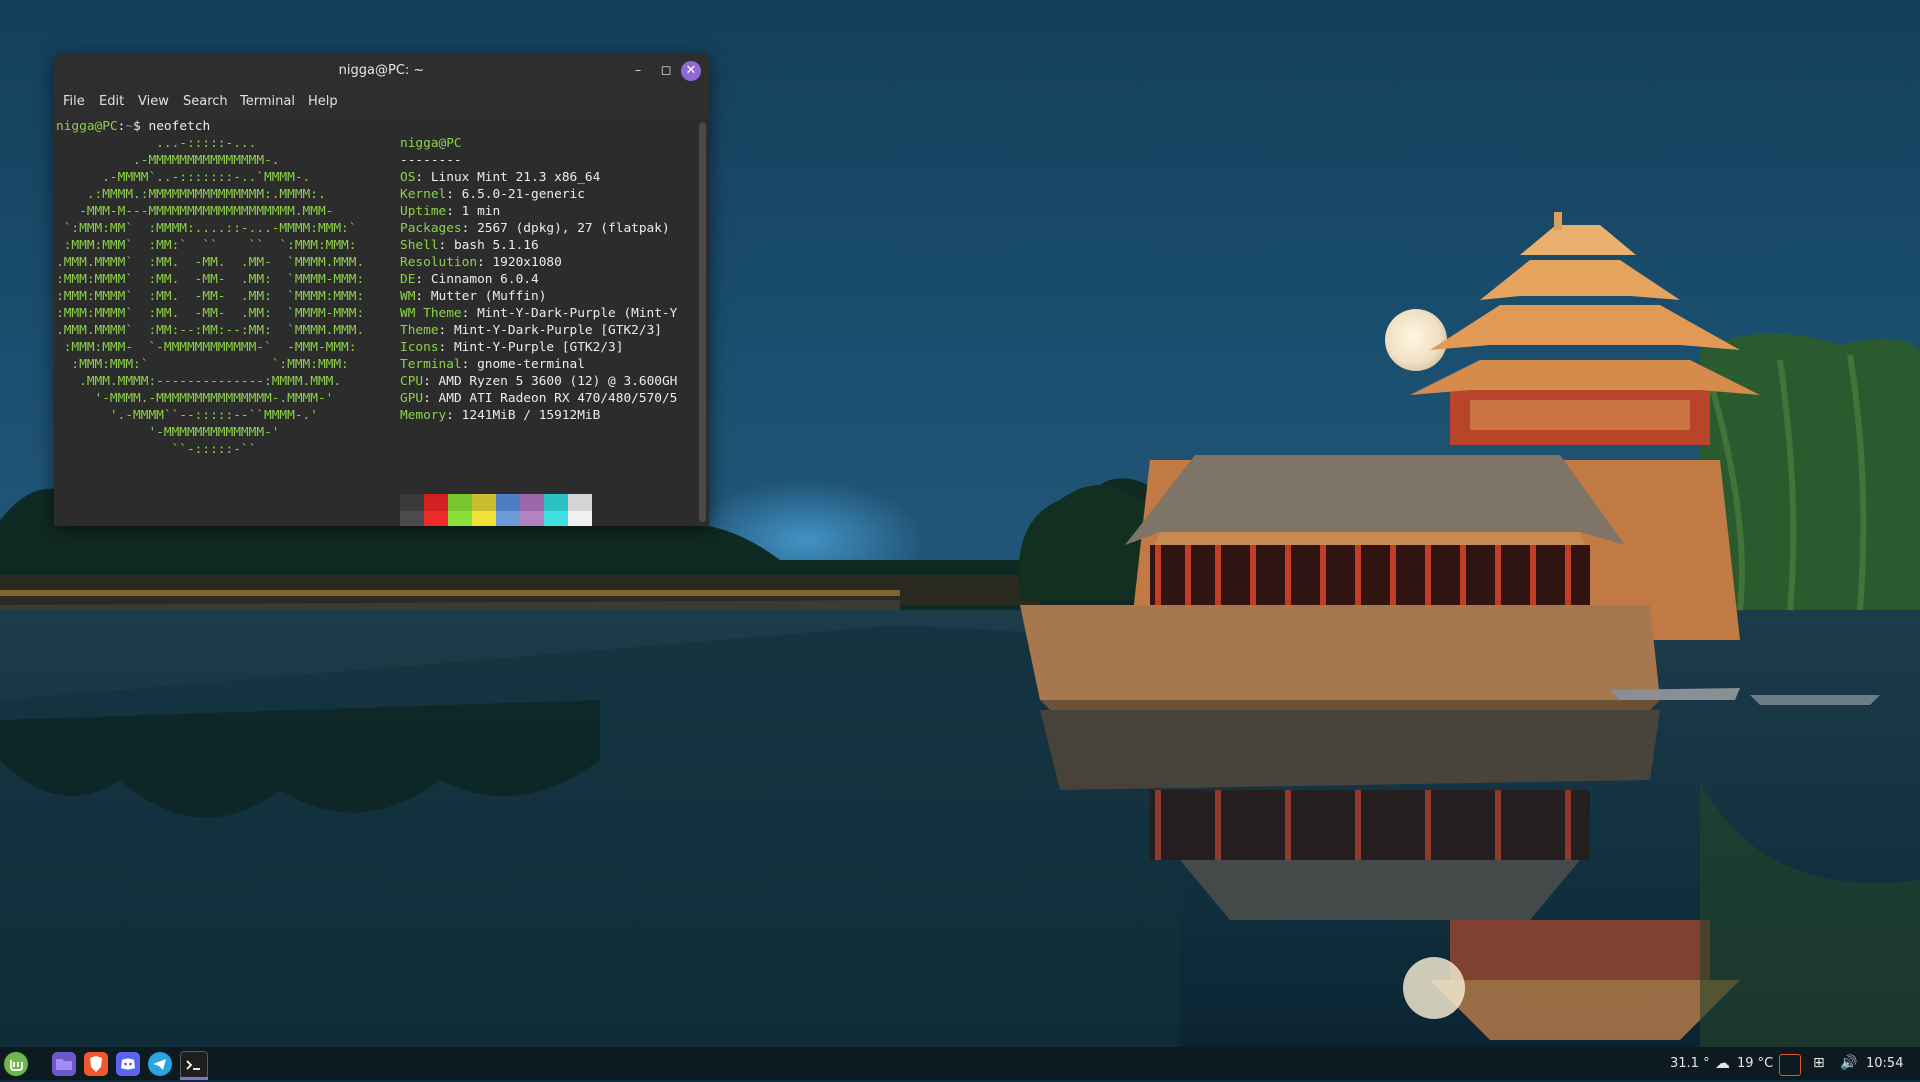 The width and height of the screenshot is (1920, 1082). Describe the element at coordinates (1790, 1065) in the screenshot. I see `keyboard-layout-icon` at that location.